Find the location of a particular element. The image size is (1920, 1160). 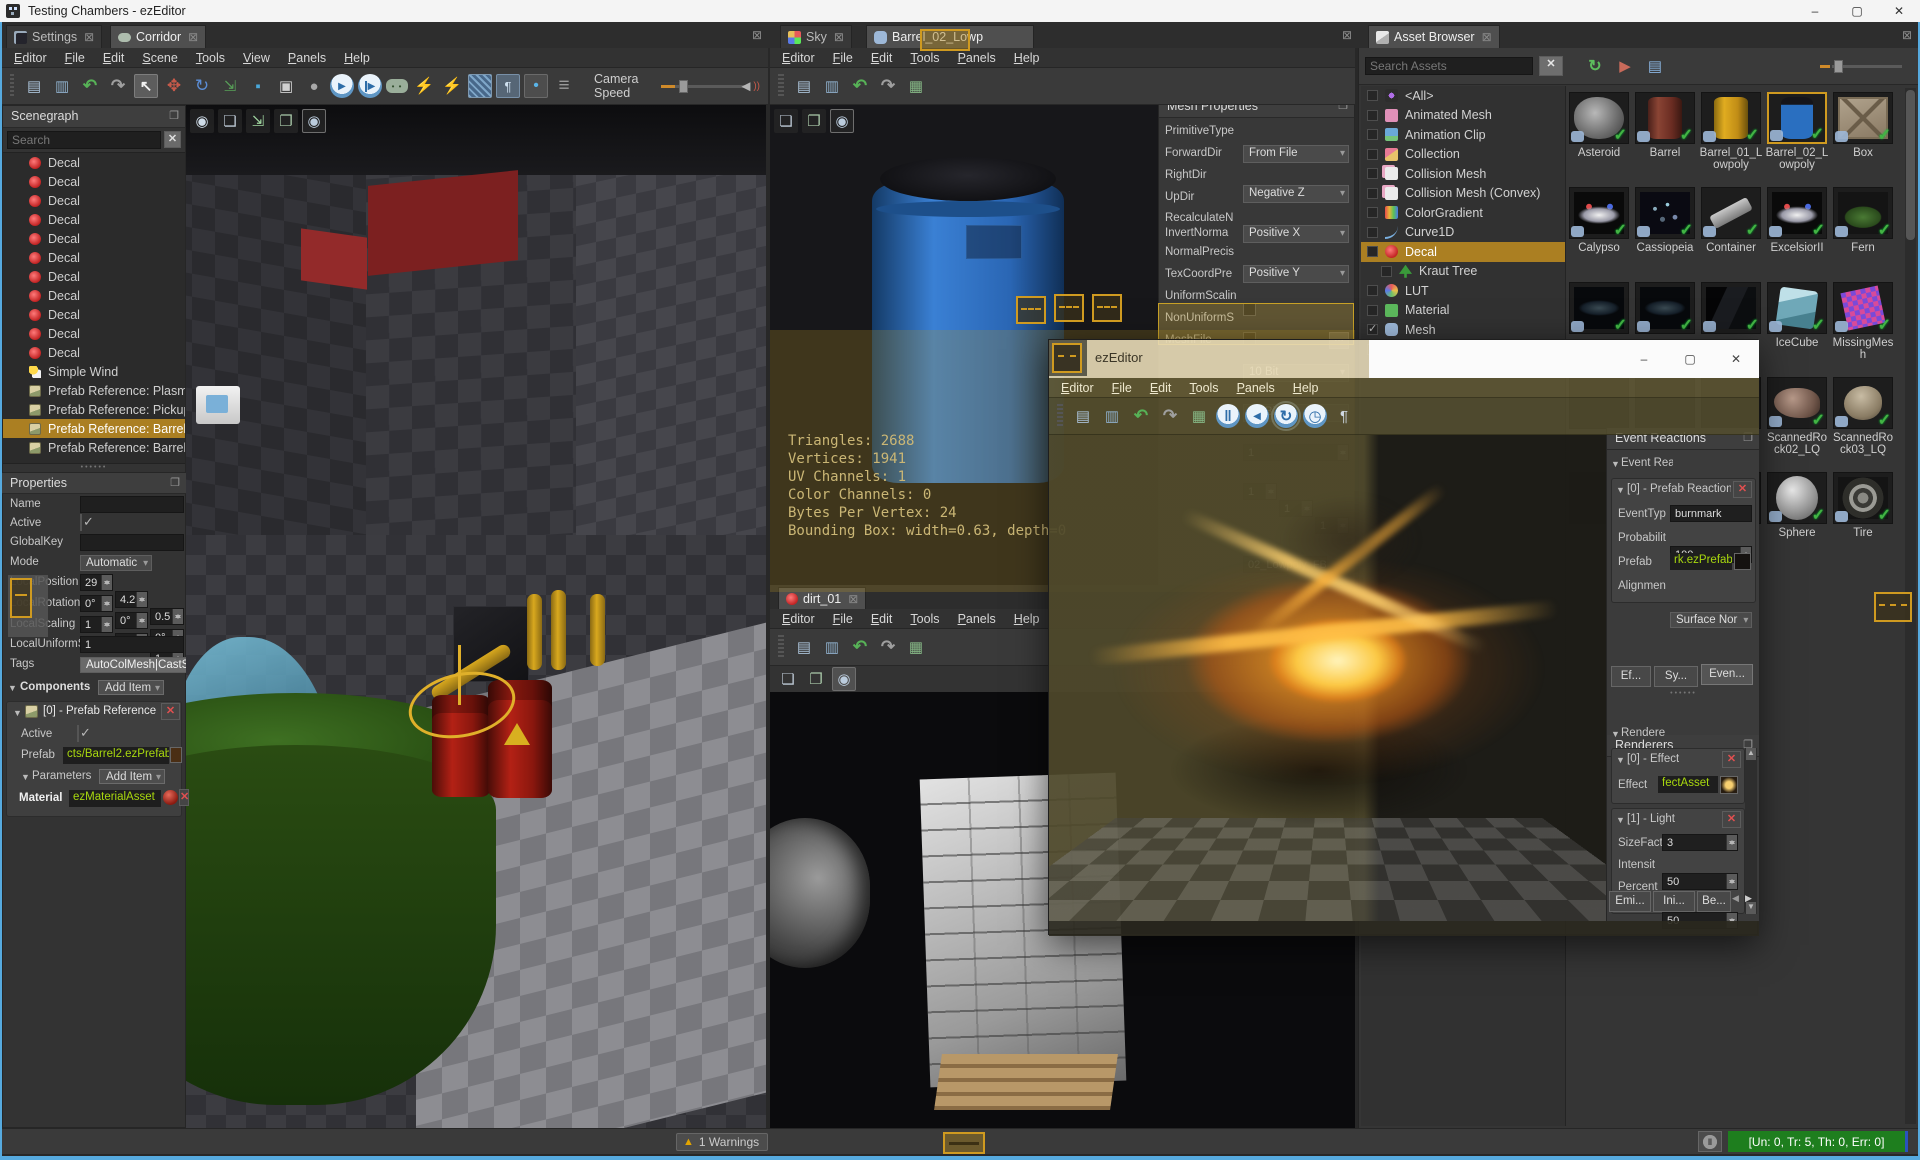

asset-type-filter-row: Curve1D is located at coordinates (1463, 233).